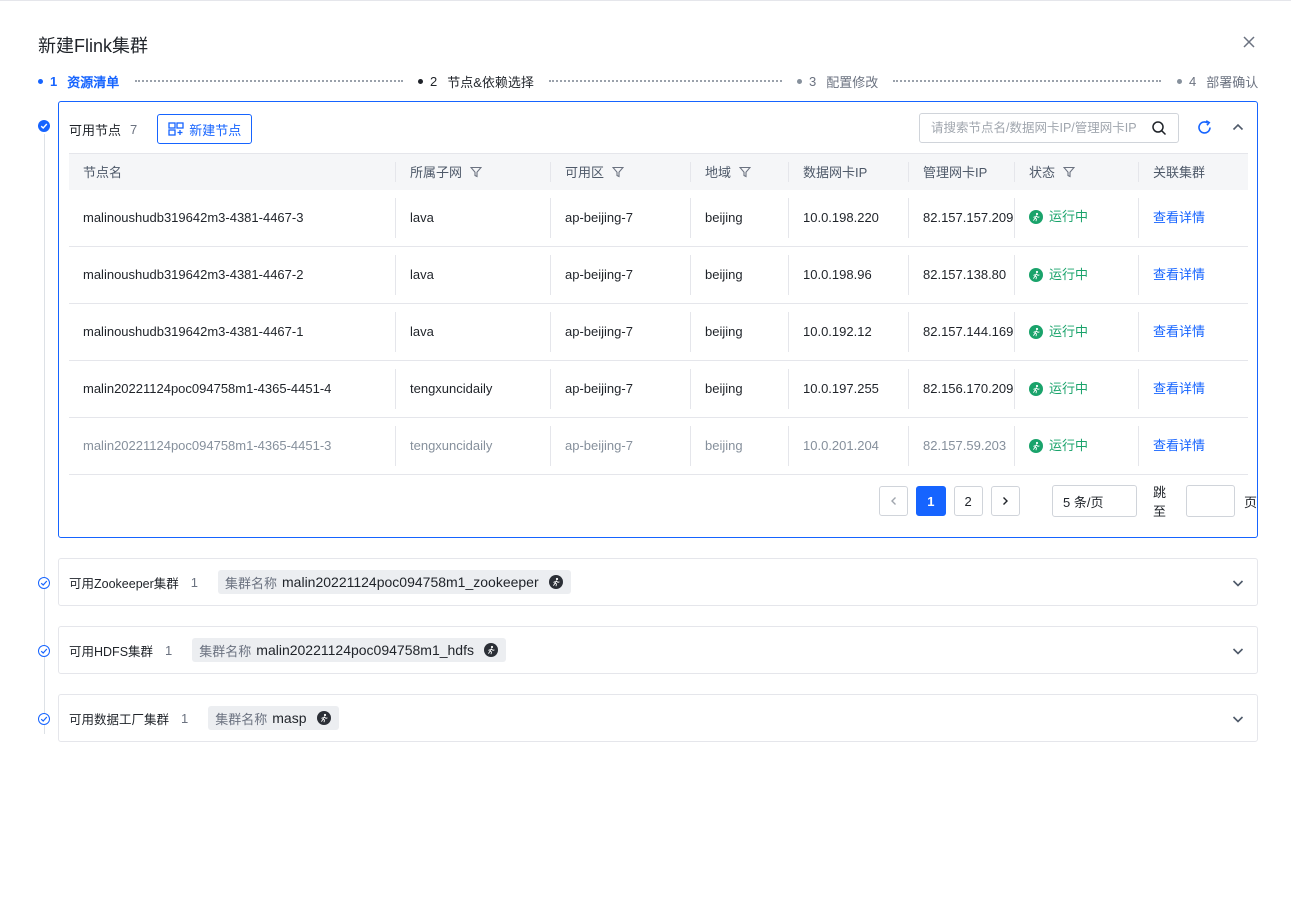  Describe the element at coordinates (1249, 43) in the screenshot. I see `close-icon` at that location.